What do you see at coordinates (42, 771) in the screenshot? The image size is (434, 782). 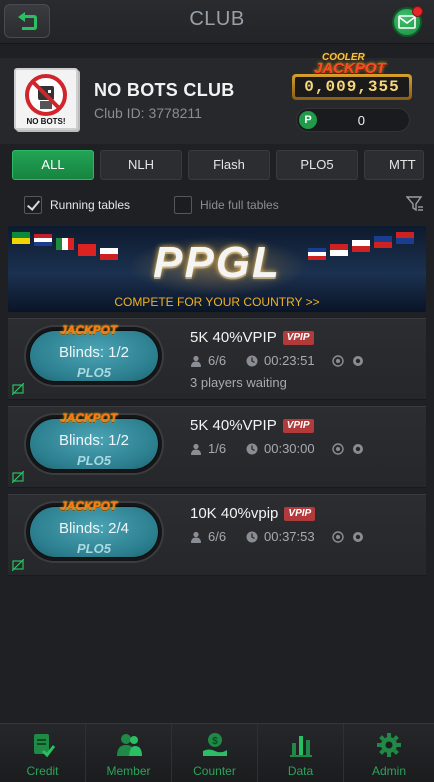 I see `nav-credit-label: Credit` at bounding box center [42, 771].